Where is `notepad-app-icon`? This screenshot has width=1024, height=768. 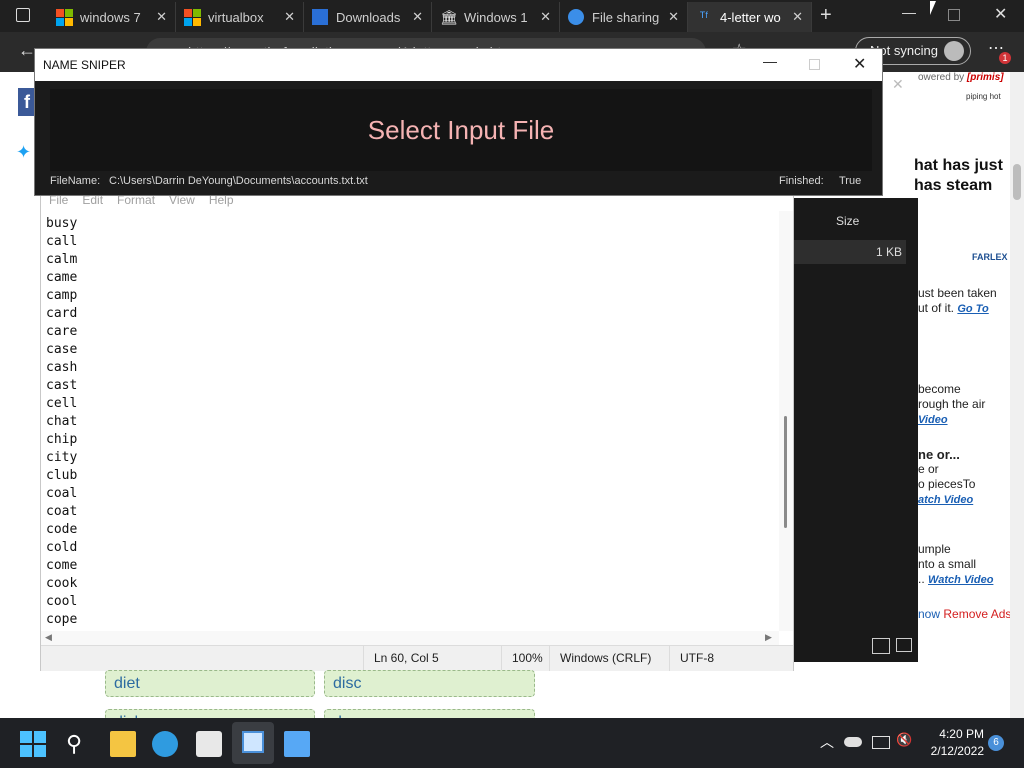
notepad-app-icon is located at coordinates (297, 744).